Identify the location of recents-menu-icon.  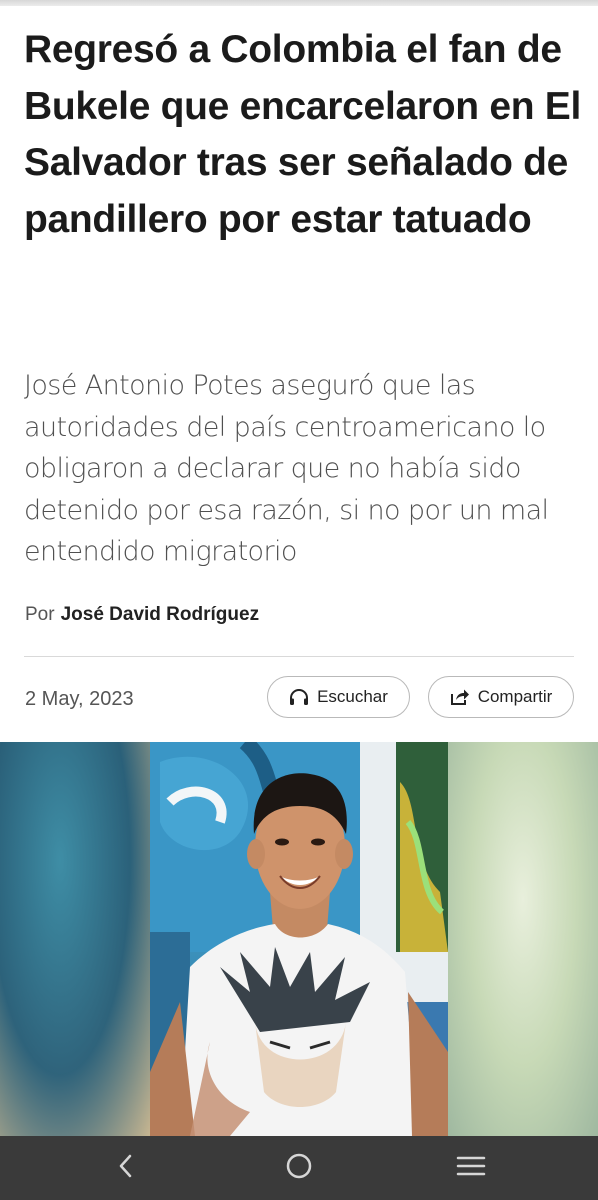
(471, 1168).